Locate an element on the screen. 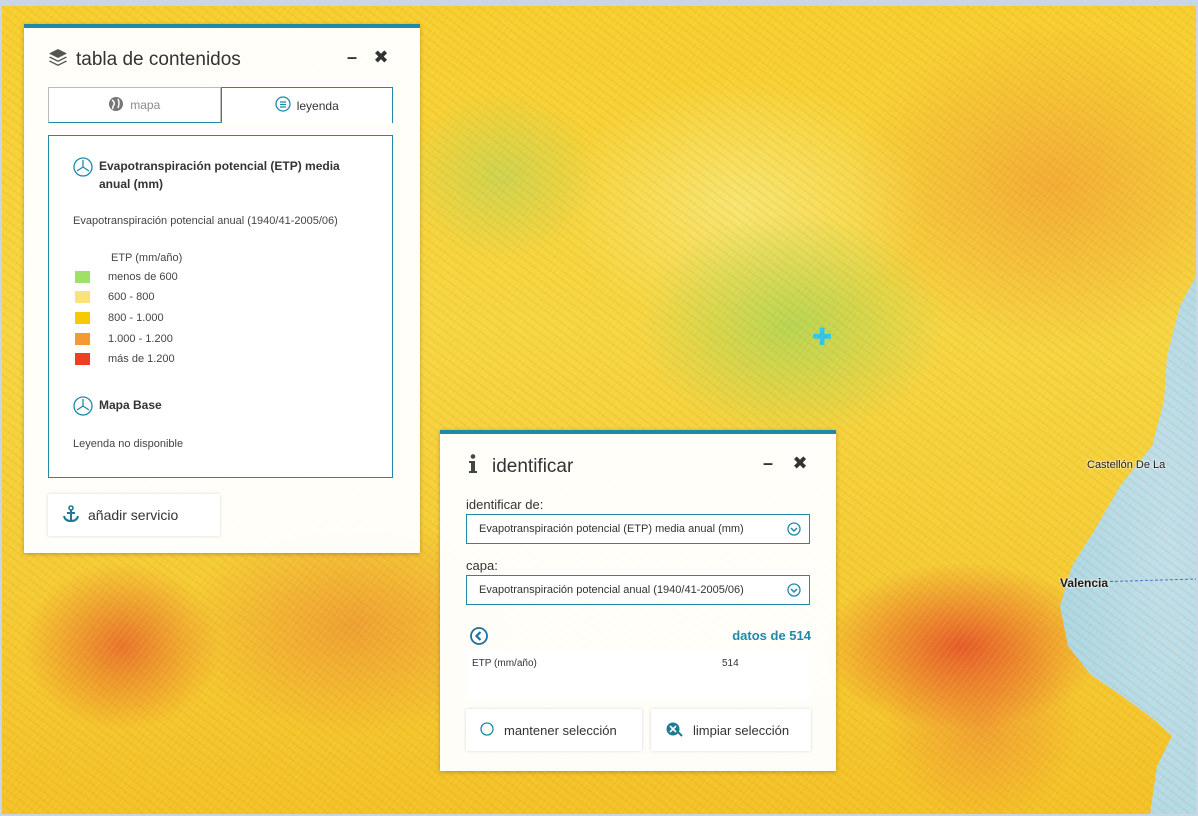  legend-item: 600 - 800 is located at coordinates (114, 297).